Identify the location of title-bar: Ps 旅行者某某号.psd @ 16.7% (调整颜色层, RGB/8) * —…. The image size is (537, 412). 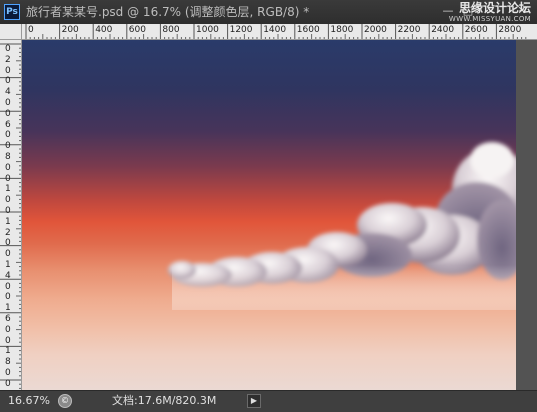
(268, 12).